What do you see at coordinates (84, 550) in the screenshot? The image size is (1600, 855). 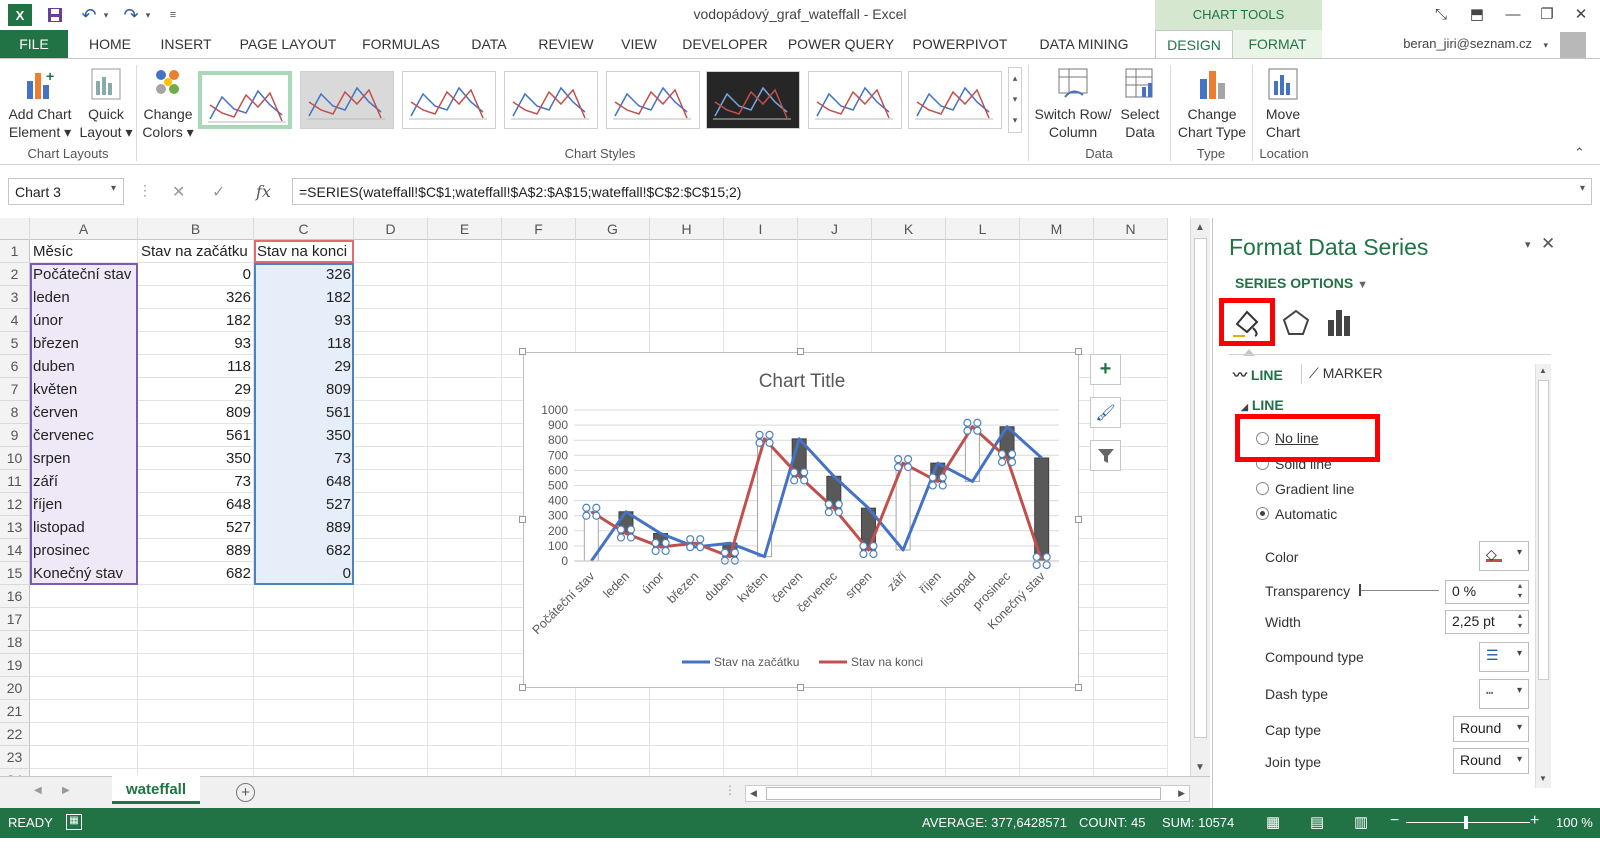 I see `table-cell: prosinec` at bounding box center [84, 550].